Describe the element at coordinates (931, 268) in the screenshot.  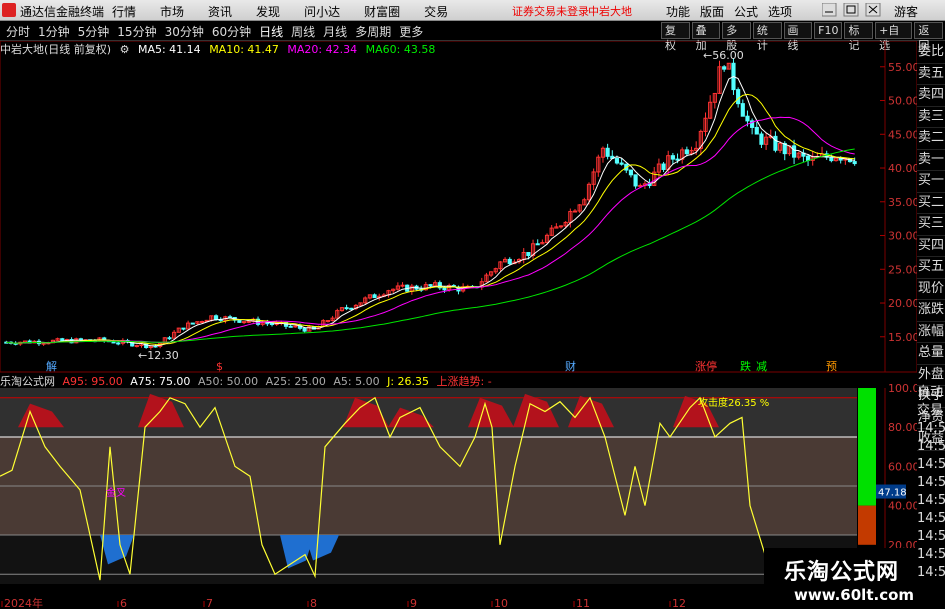
I see `side-buy5: 买五` at that location.